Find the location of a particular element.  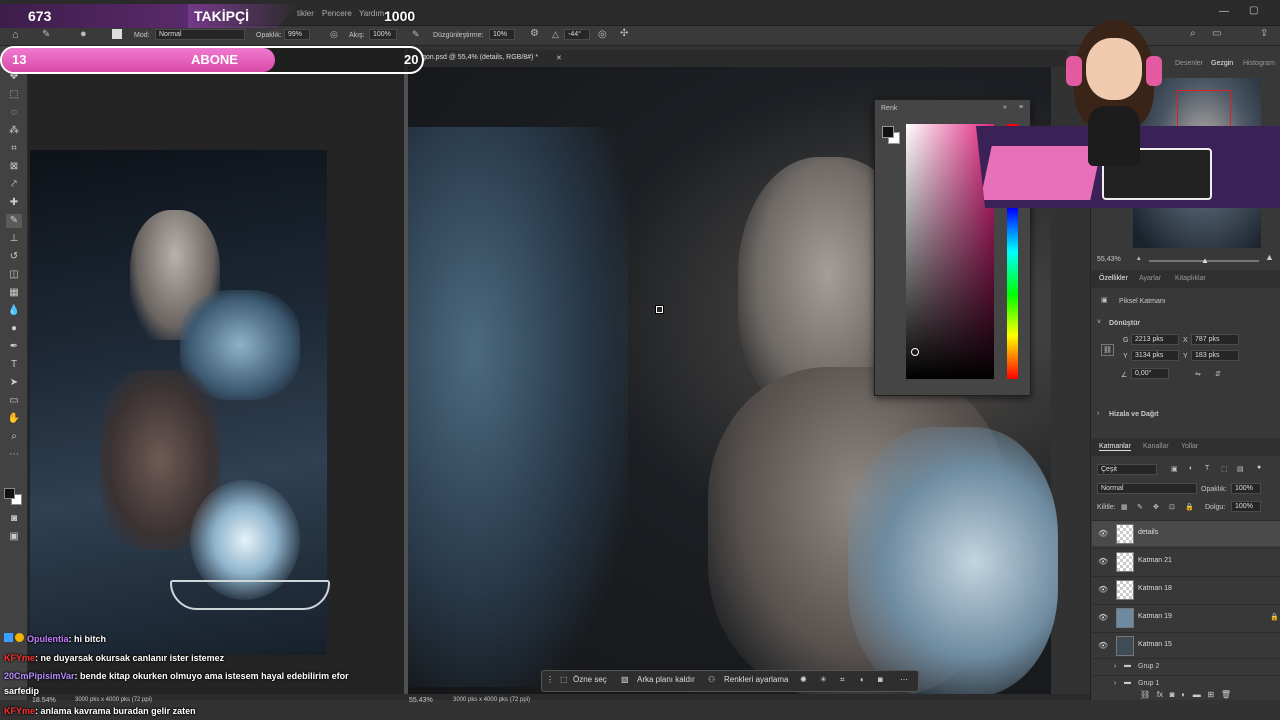

flip-horizontal-icon: ⇋ is located at coordinates (1198, 374).